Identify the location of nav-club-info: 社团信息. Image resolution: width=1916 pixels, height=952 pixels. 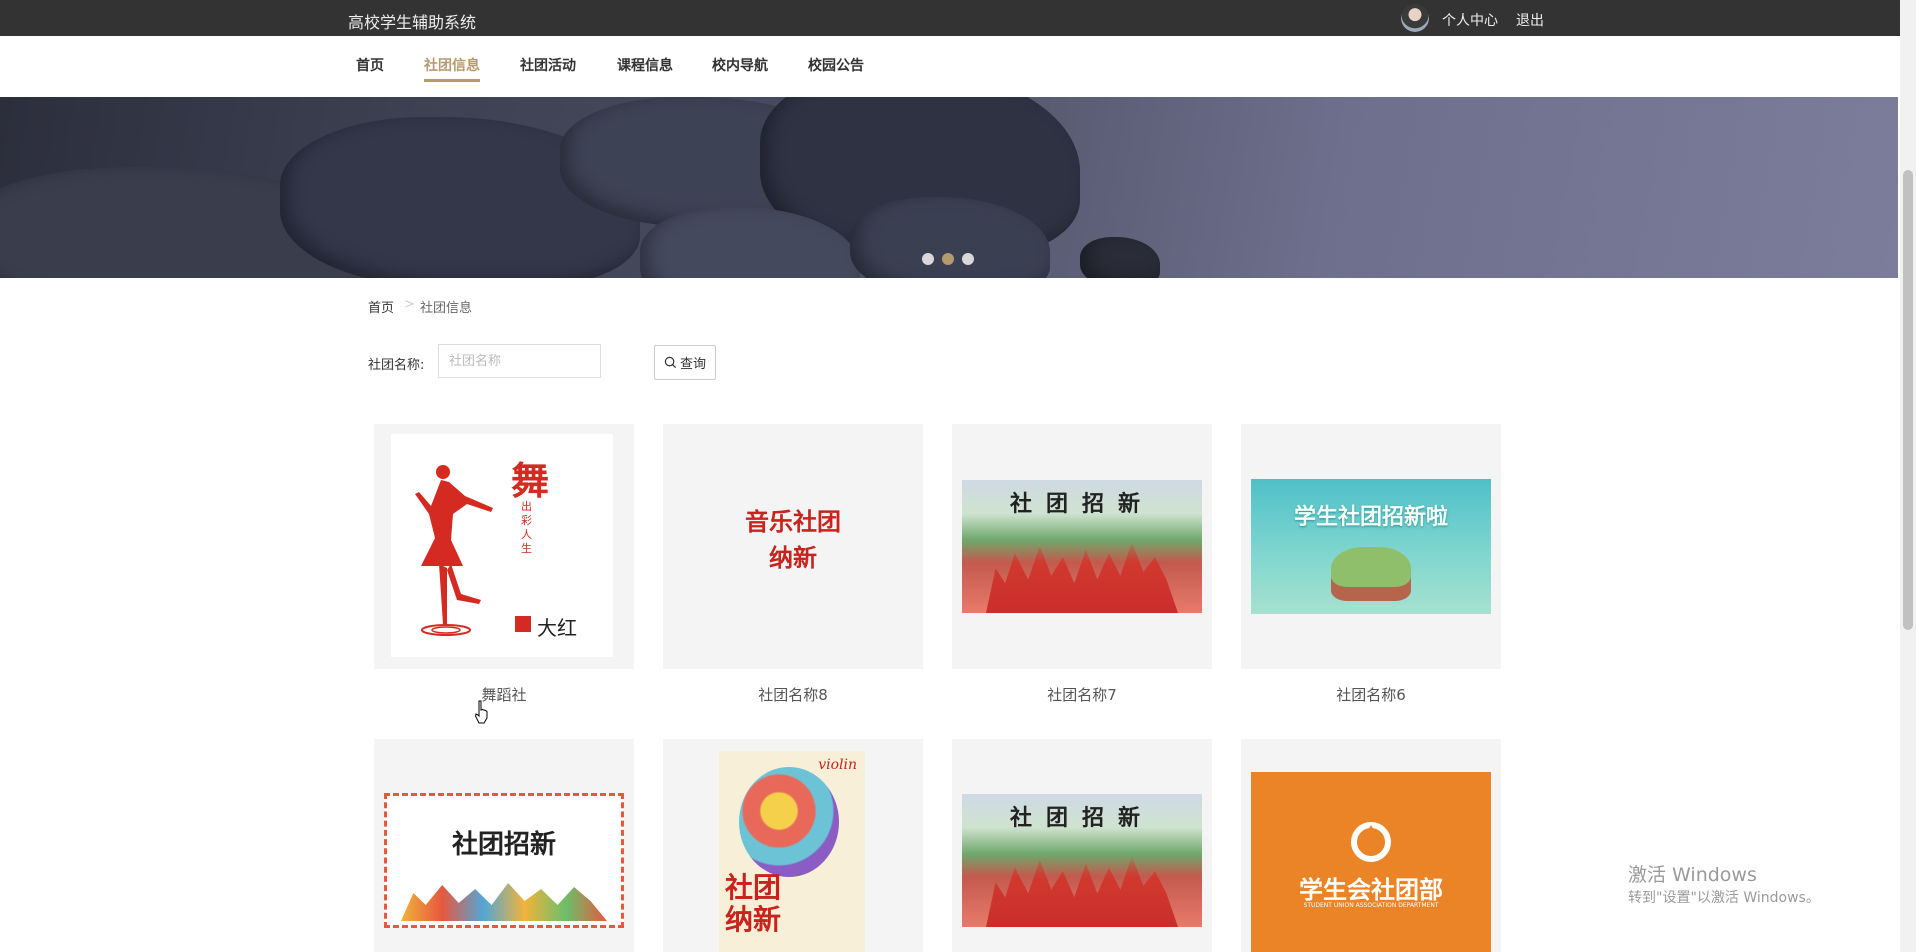
(452, 68).